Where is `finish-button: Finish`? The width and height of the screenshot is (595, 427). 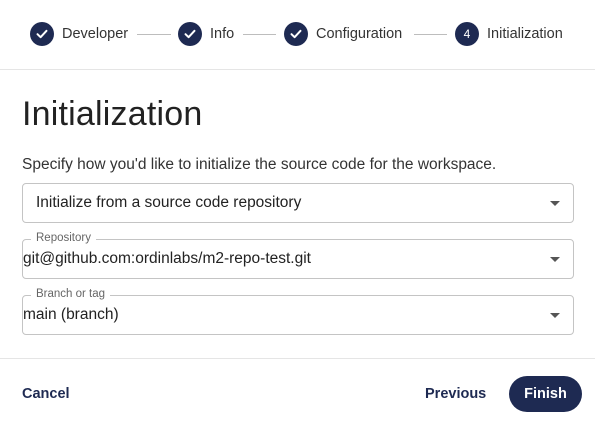 finish-button: Finish is located at coordinates (545, 394).